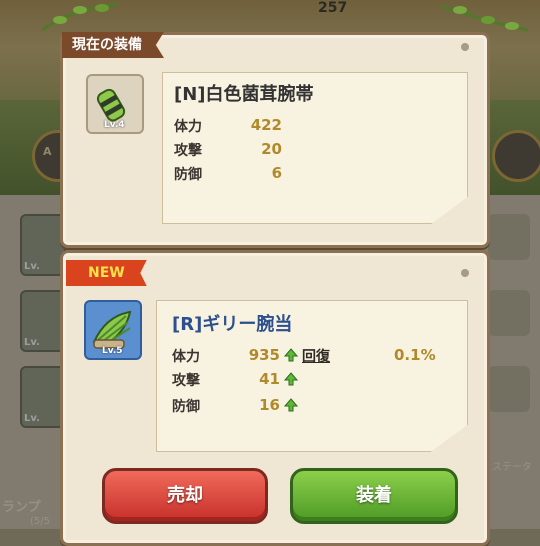 The width and height of the screenshot is (540, 546). I want to click on equip-button: 装着, so click(374, 496).